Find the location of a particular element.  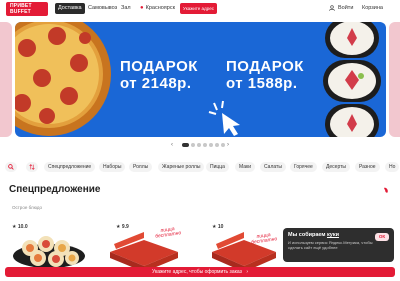

section-title: Спецпредложение is located at coordinates (55, 189).